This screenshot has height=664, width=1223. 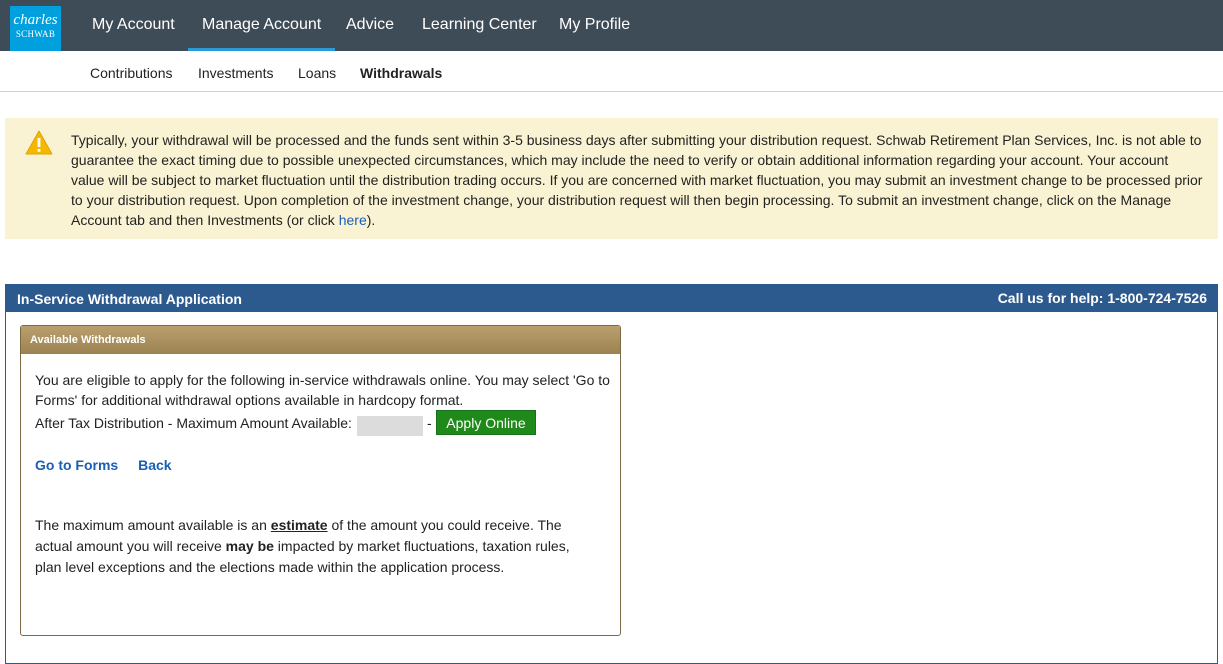 What do you see at coordinates (370, 25) in the screenshot?
I see `nav-advice: Advice` at bounding box center [370, 25].